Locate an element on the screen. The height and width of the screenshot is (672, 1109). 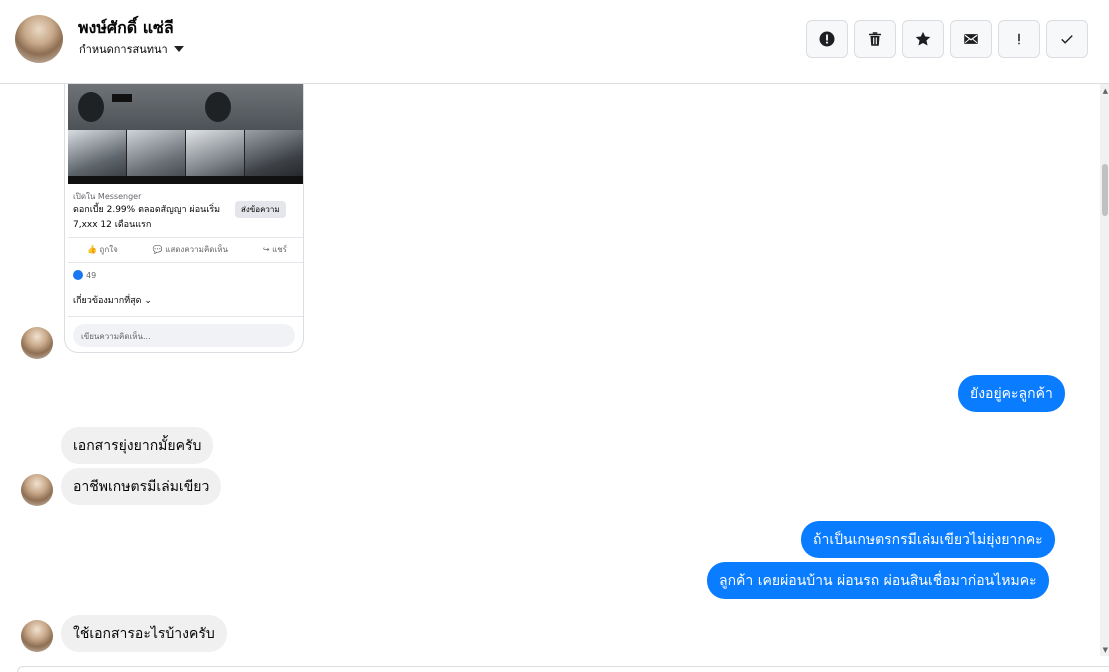
conversation-header: พงษ์ศักดิ์ แซ่ลี กำหนดการสนทนา is located at coordinates (554, 42).